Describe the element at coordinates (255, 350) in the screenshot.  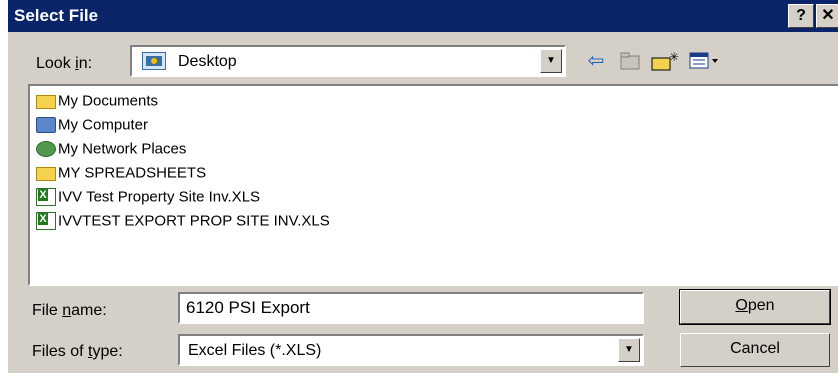
I see `file-type-value: Excel Files (*.XLS)` at that location.